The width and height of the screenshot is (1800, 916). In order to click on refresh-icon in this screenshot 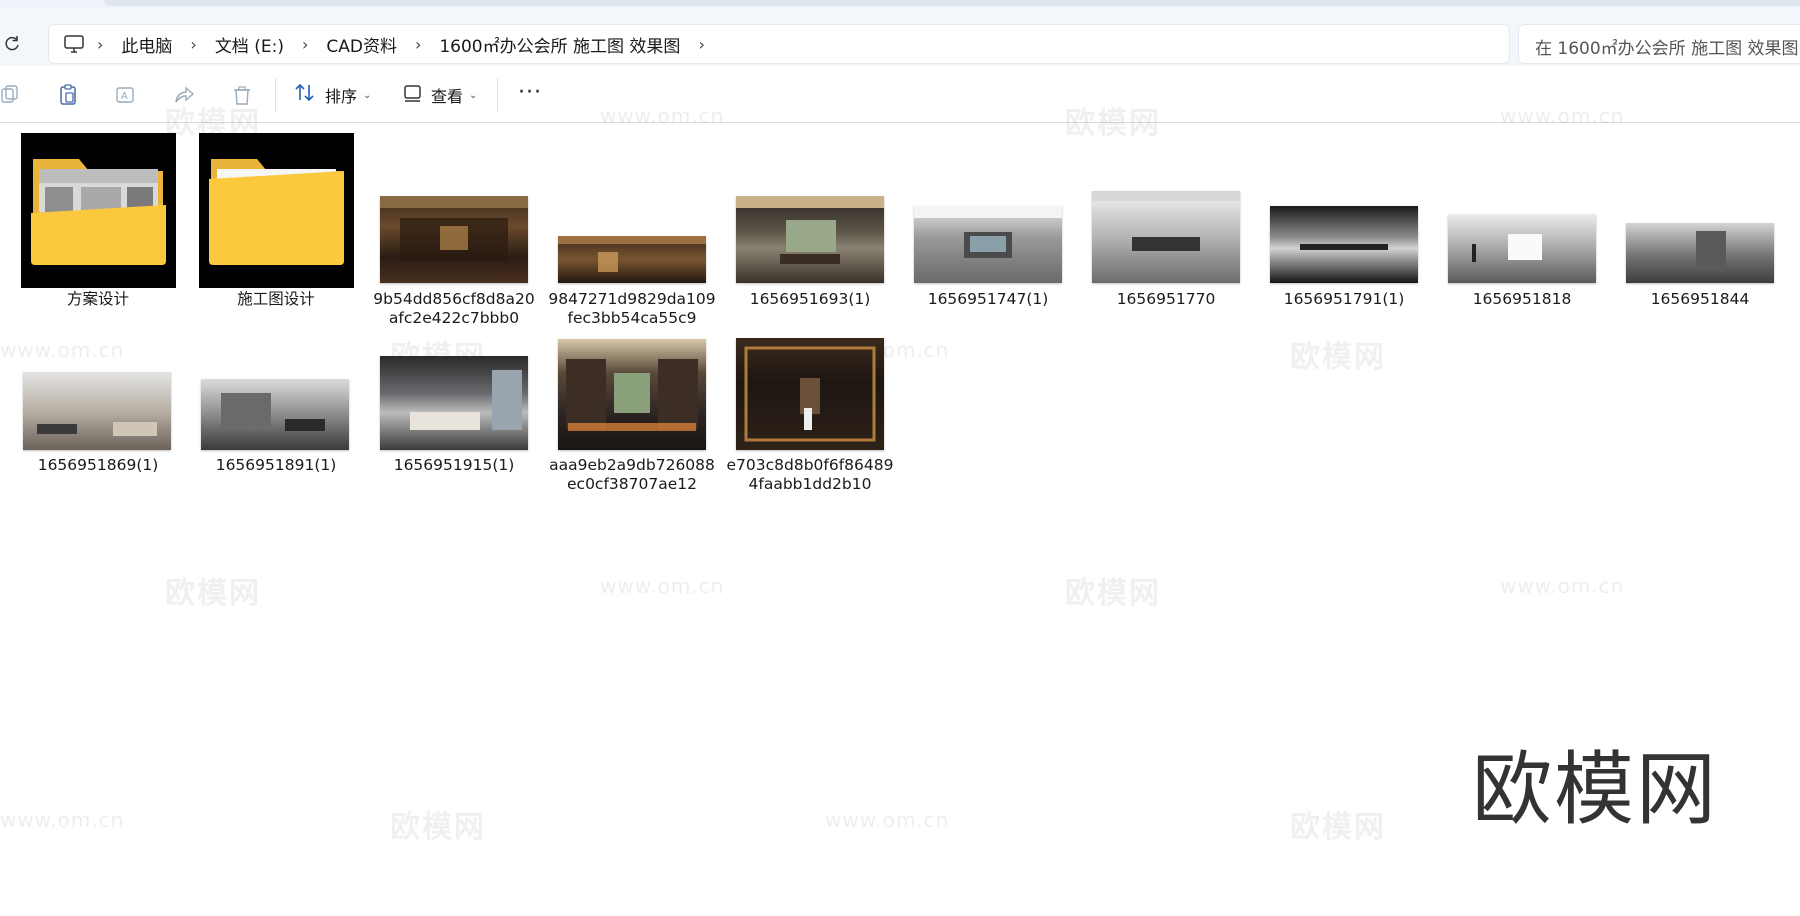, I will do `click(12, 44)`.